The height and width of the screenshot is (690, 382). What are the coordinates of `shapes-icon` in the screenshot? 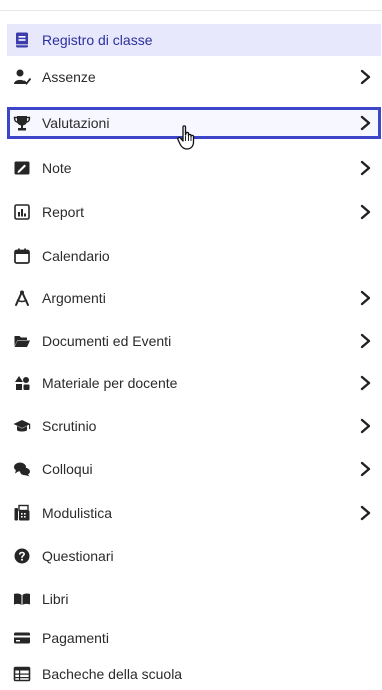 It's located at (22, 383).